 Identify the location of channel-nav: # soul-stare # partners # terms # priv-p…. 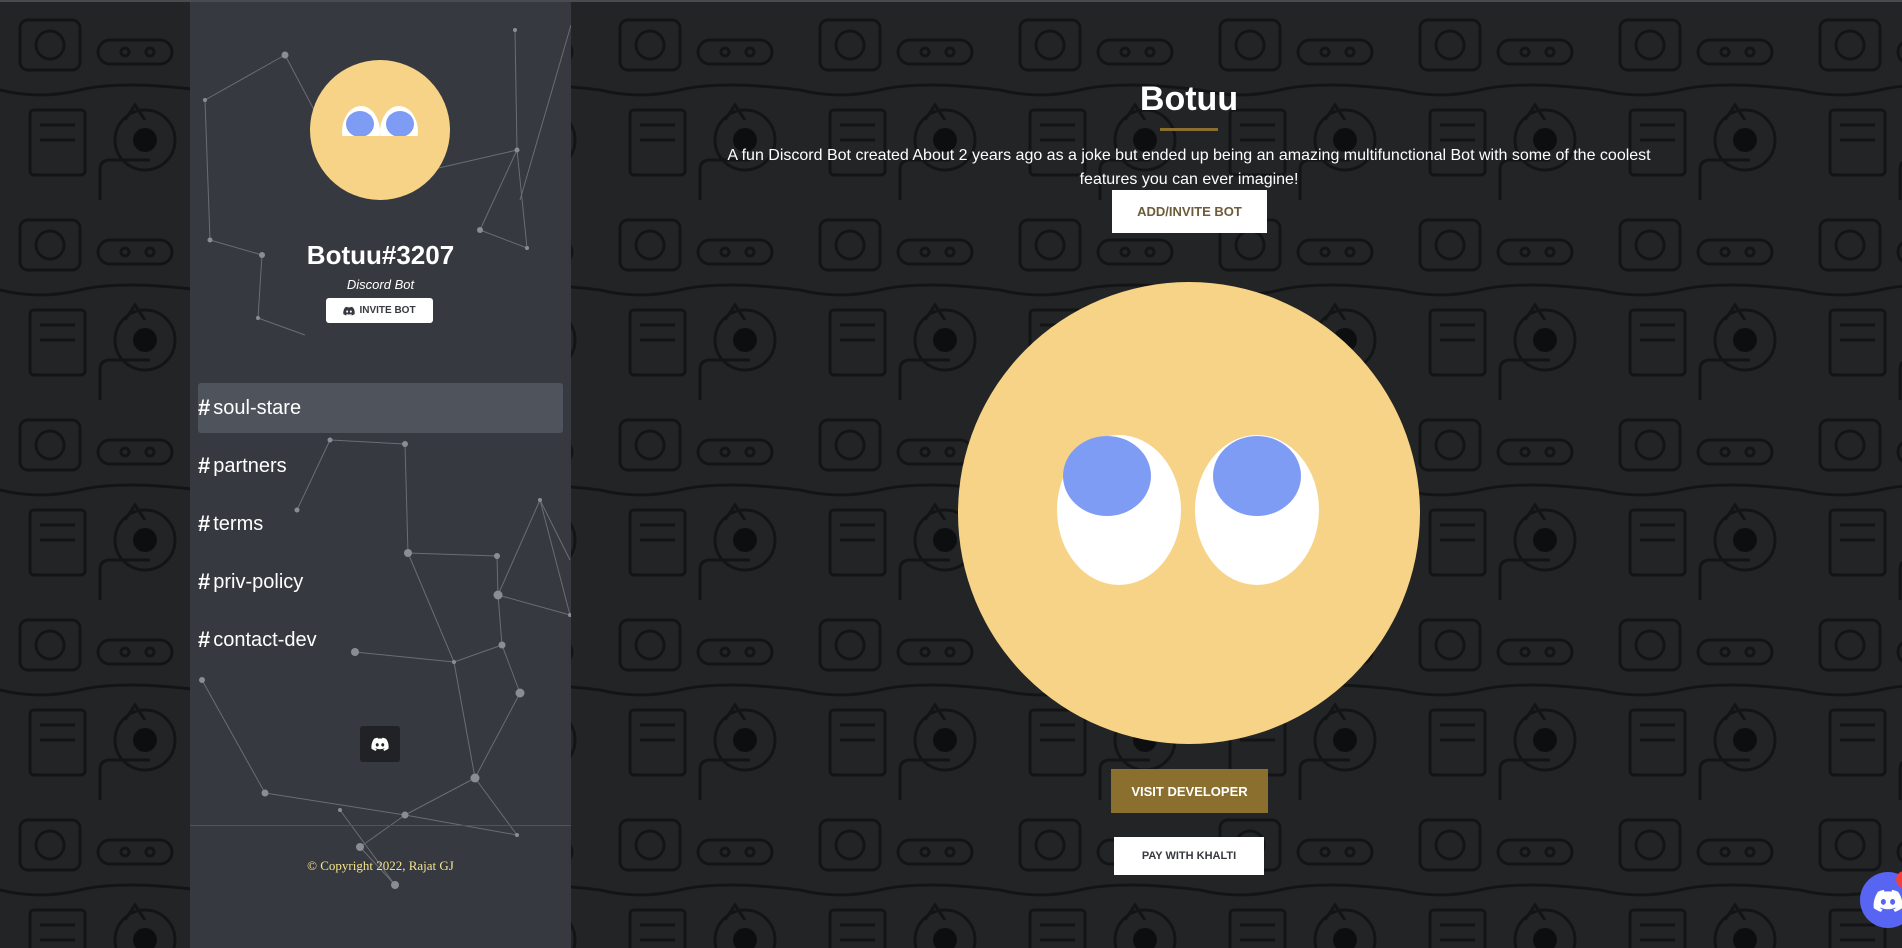
(380, 528).